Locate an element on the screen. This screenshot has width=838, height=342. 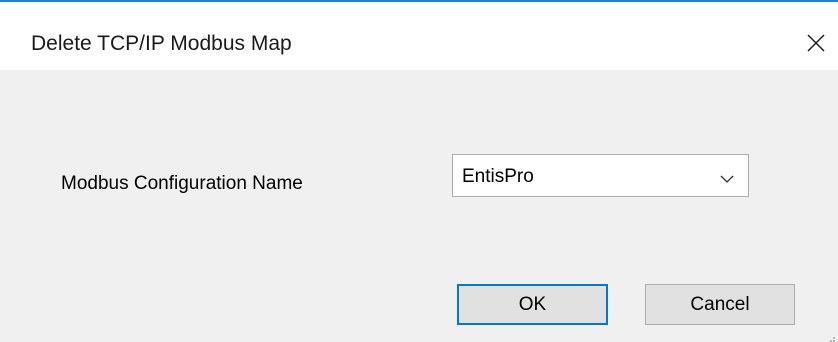
config-name-label: Modbus Configuration Name is located at coordinates (182, 183).